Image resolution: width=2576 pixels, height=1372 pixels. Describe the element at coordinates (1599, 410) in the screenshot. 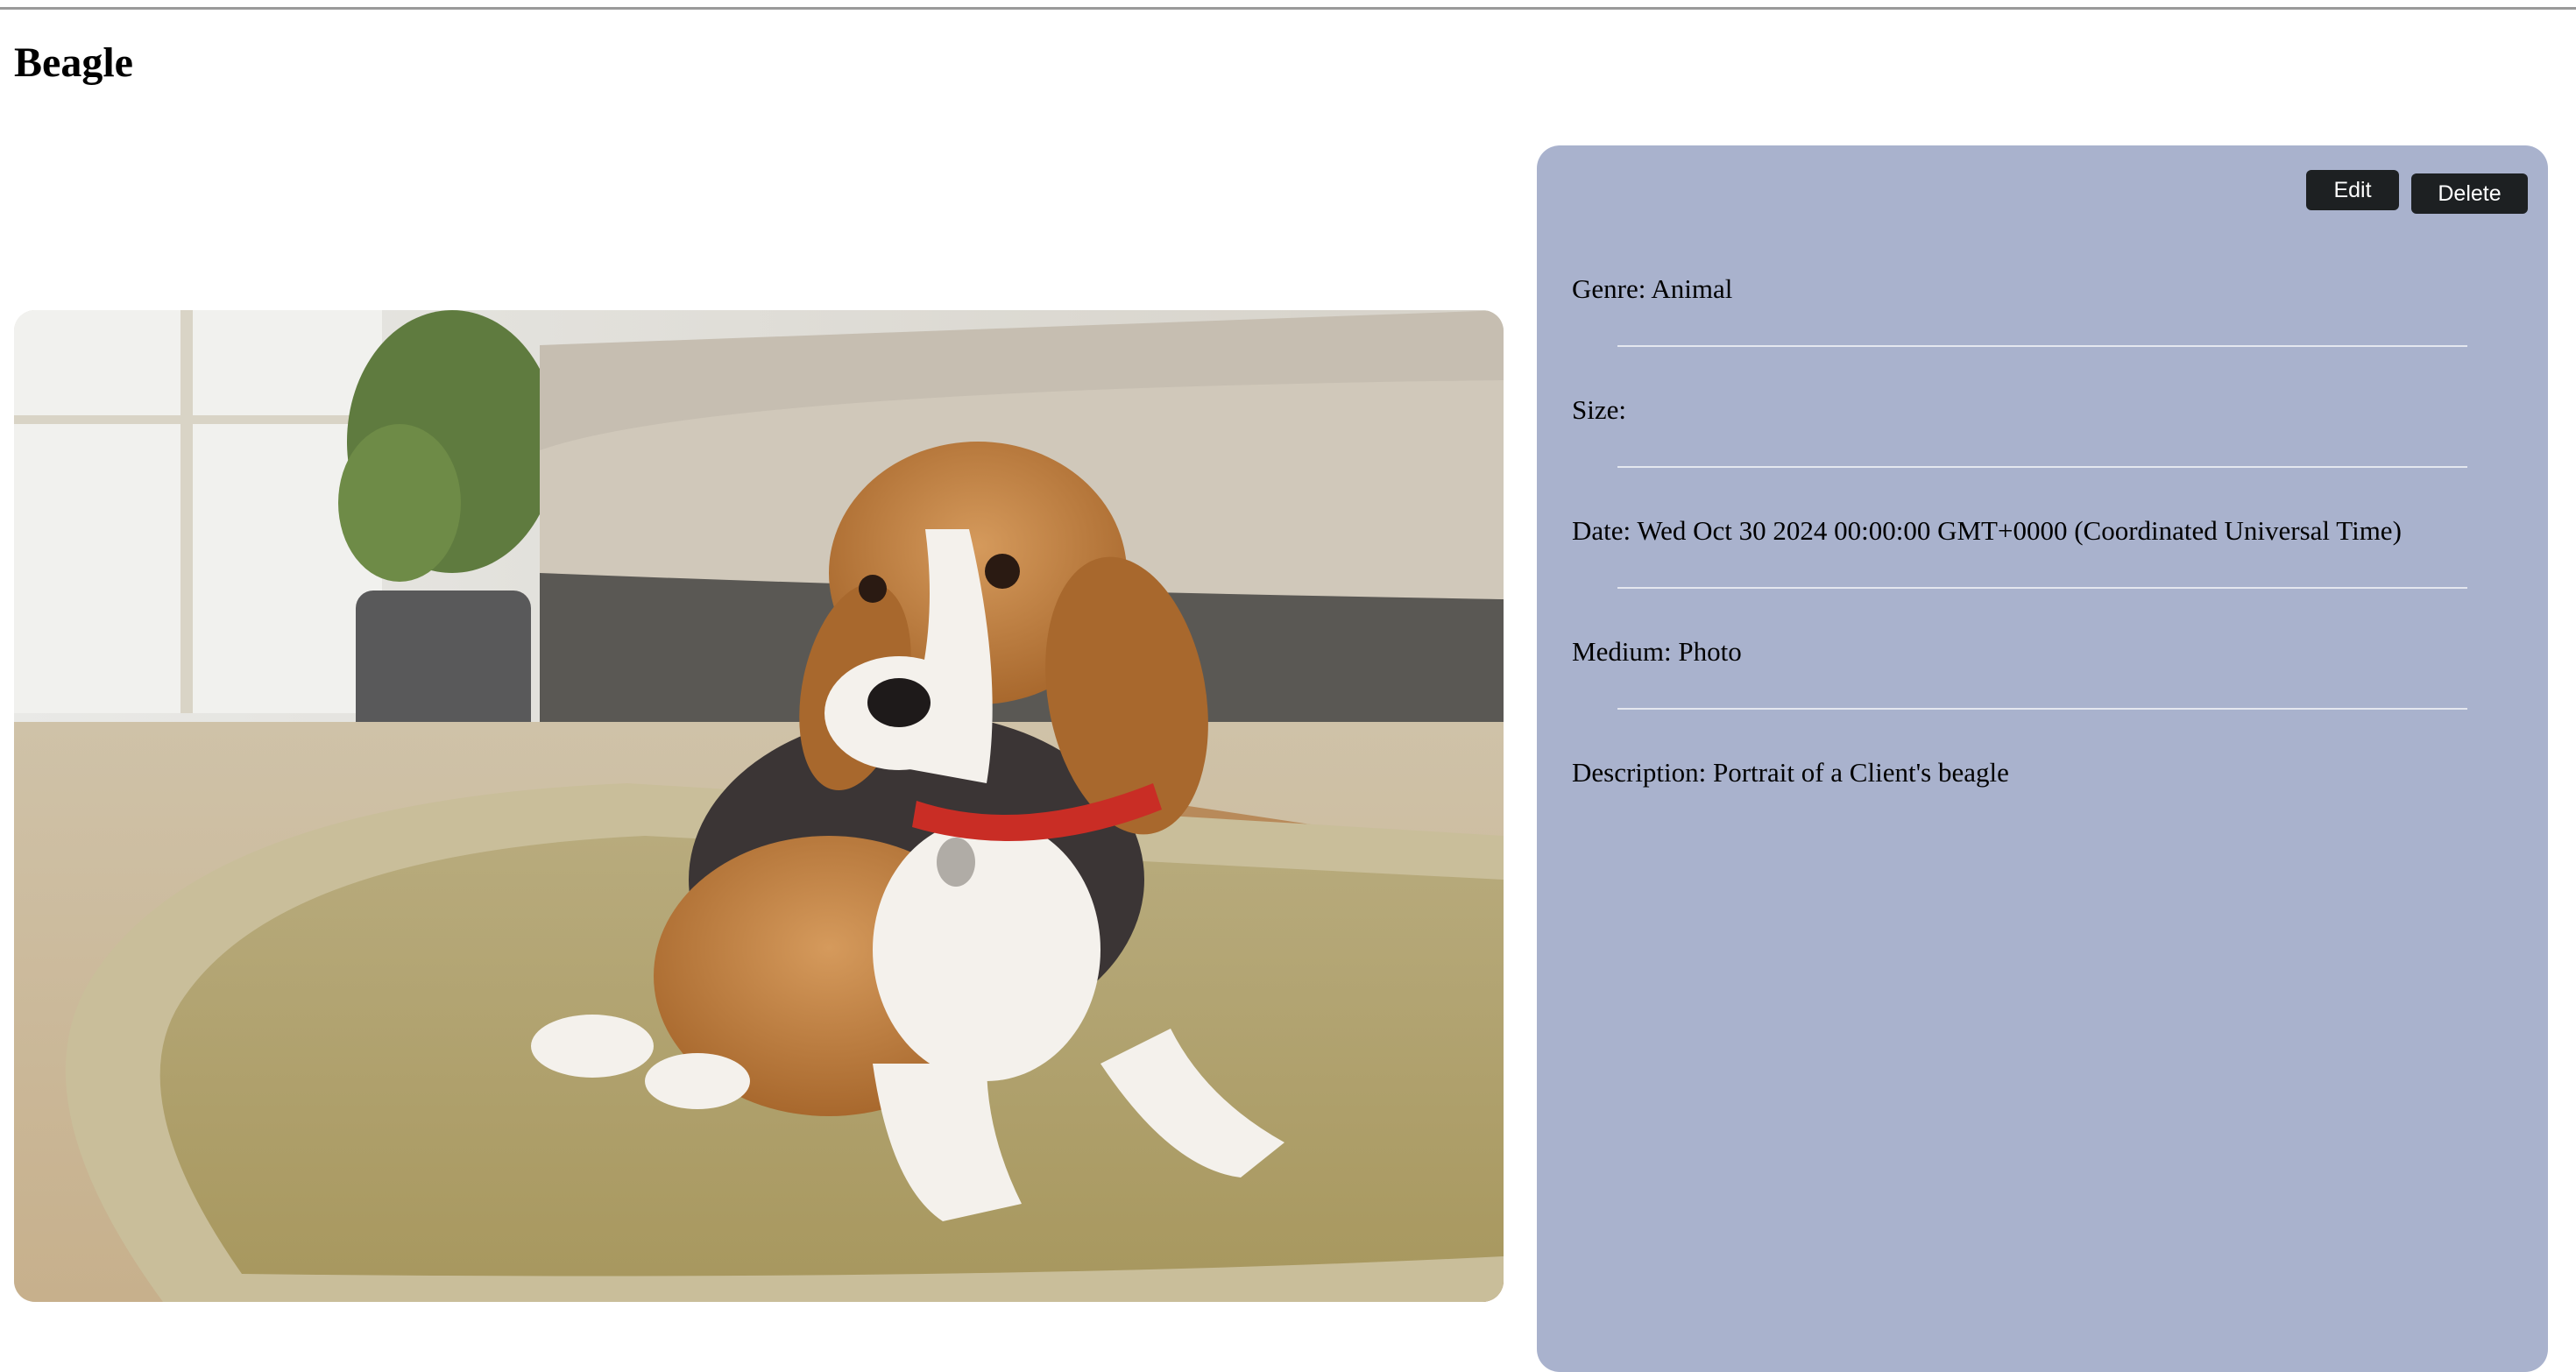

I see `size-field: Size:` at that location.